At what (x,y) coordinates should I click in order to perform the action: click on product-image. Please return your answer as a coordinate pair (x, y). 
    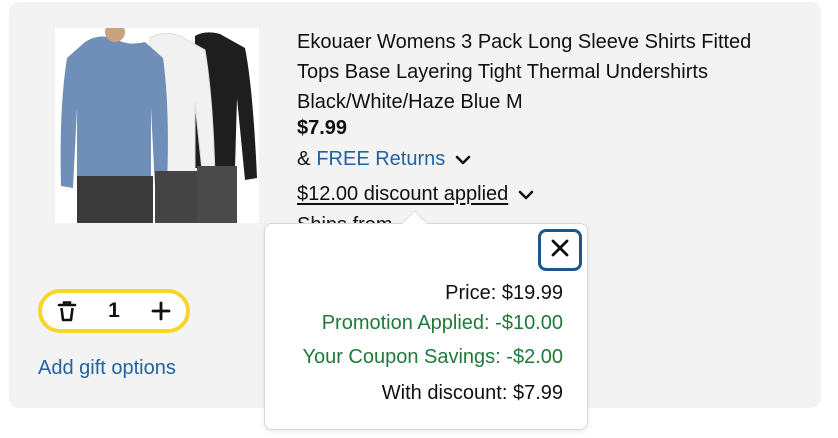
    Looking at the image, I should click on (157, 125).